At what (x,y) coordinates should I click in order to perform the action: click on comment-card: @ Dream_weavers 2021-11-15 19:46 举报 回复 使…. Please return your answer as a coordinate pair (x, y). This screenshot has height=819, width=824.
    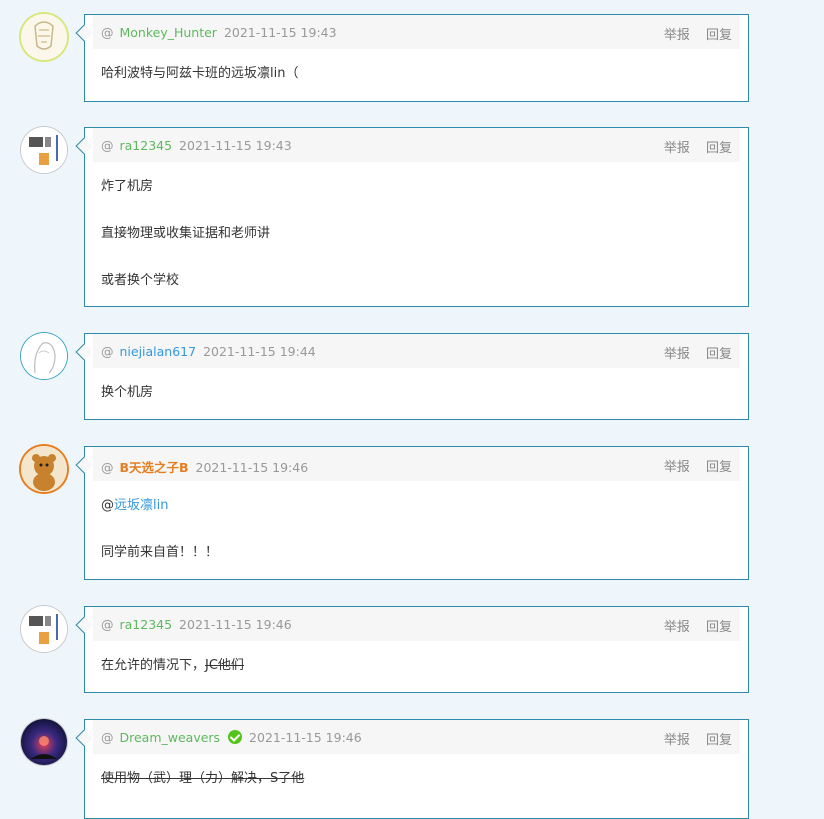
    Looking at the image, I should click on (412, 769).